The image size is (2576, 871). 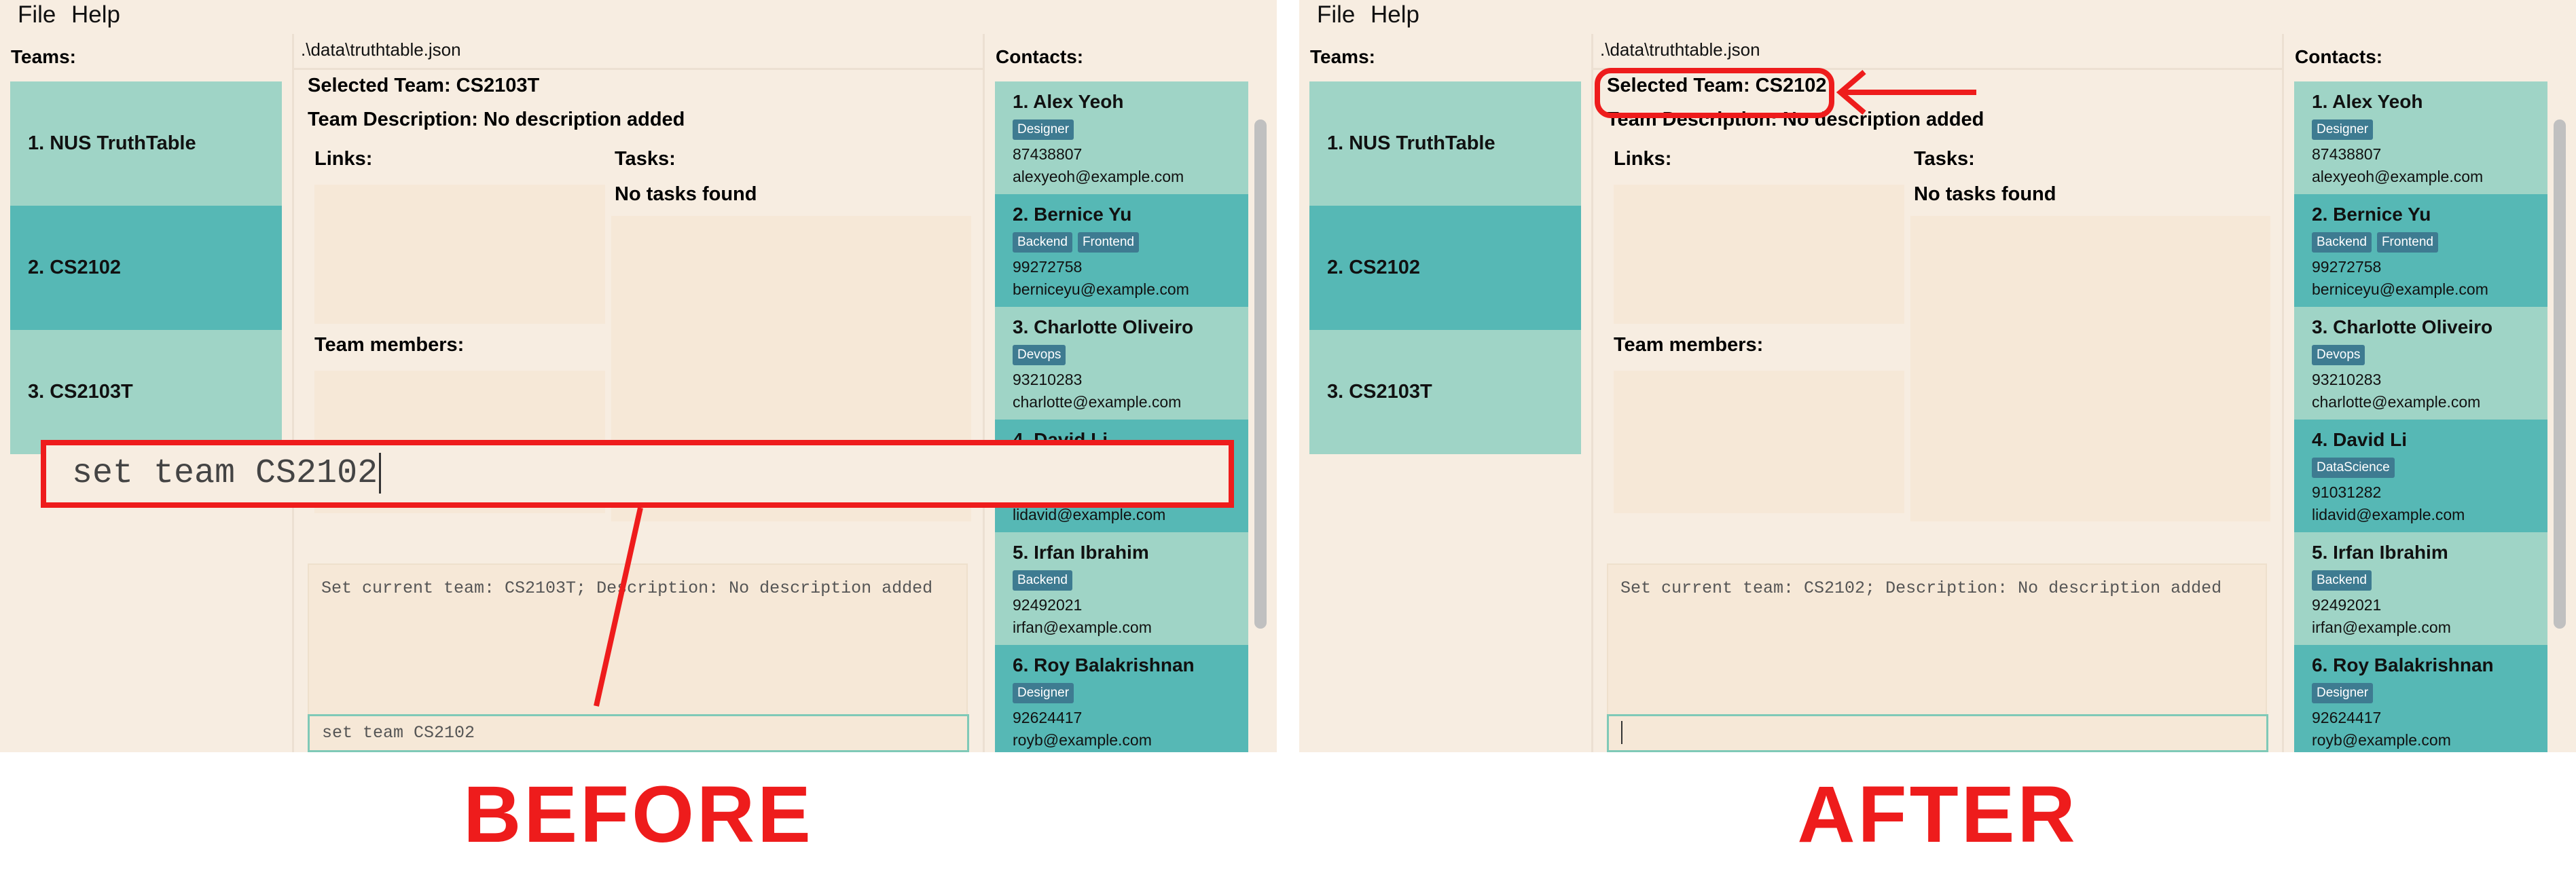 I want to click on team-list: 1. NUS TruthTable 2. CS2102 3. CS2103T, so click(x=1445, y=267).